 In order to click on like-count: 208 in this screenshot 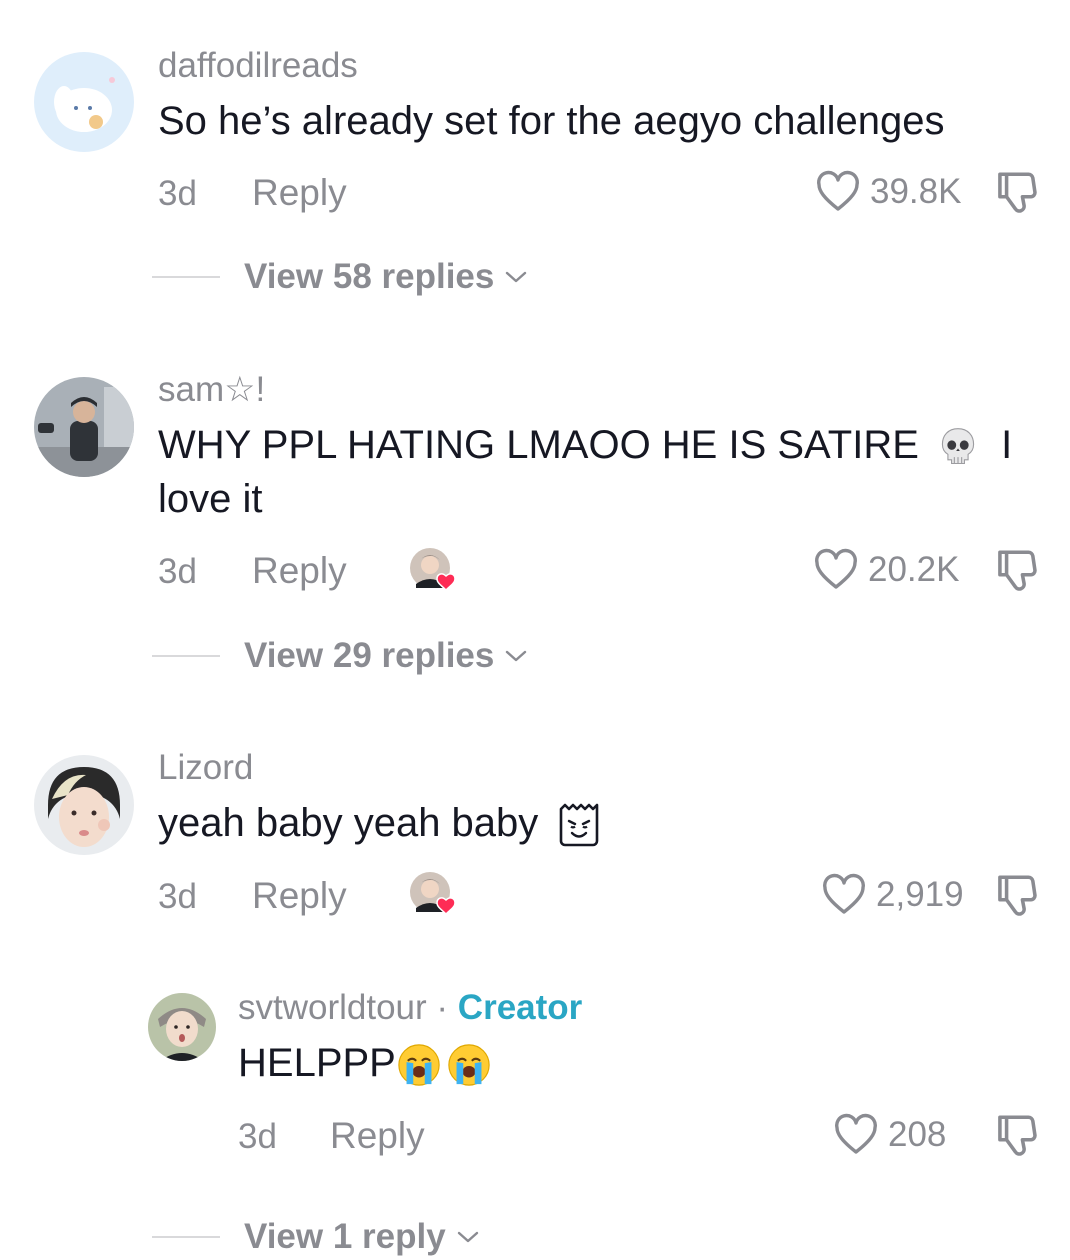, I will do `click(917, 1134)`.